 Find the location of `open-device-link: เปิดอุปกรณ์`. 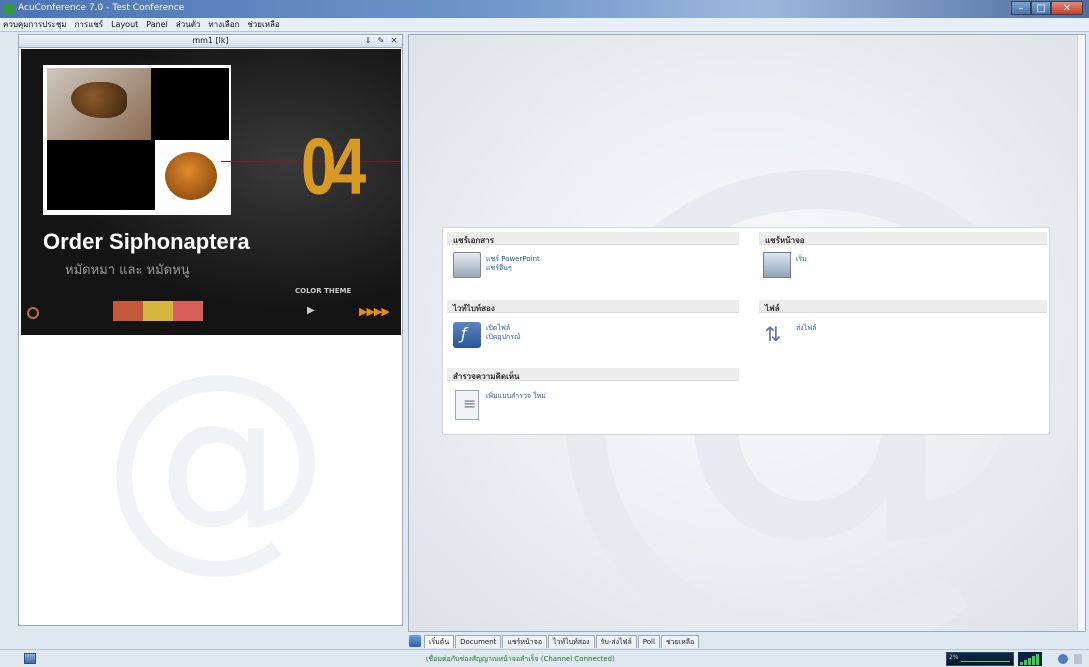

open-device-link: เปิดอุปกรณ์ is located at coordinates (503, 337).